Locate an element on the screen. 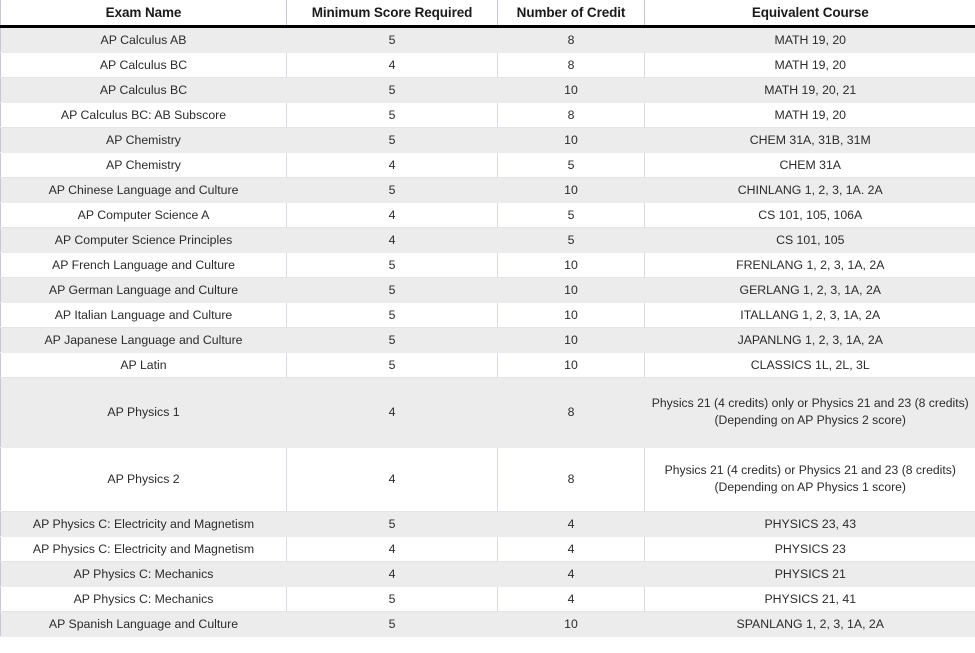  cell-exam-name: AP Computer Science Principles is located at coordinates (143, 240).